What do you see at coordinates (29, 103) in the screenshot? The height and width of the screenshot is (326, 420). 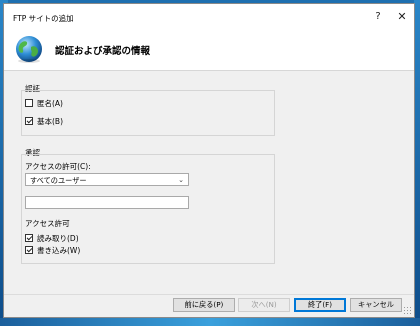 I see `anonymous-checkbox` at bounding box center [29, 103].